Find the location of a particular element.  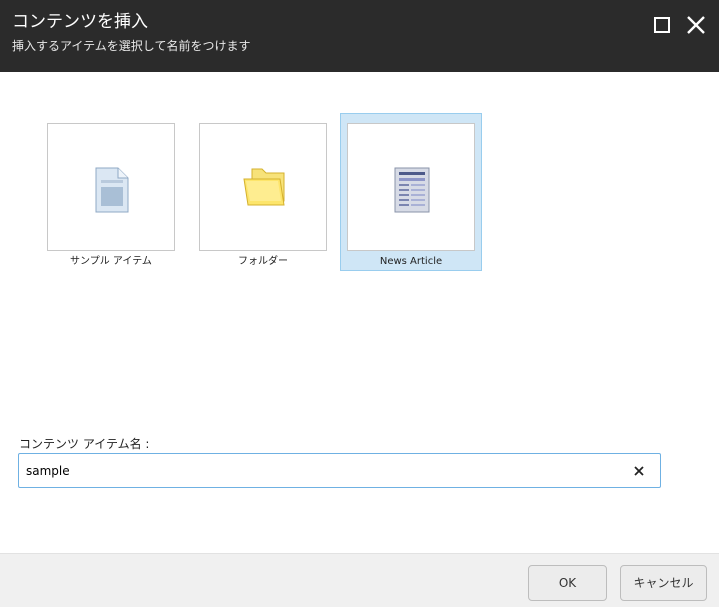

clear-icon is located at coordinates (639, 471).